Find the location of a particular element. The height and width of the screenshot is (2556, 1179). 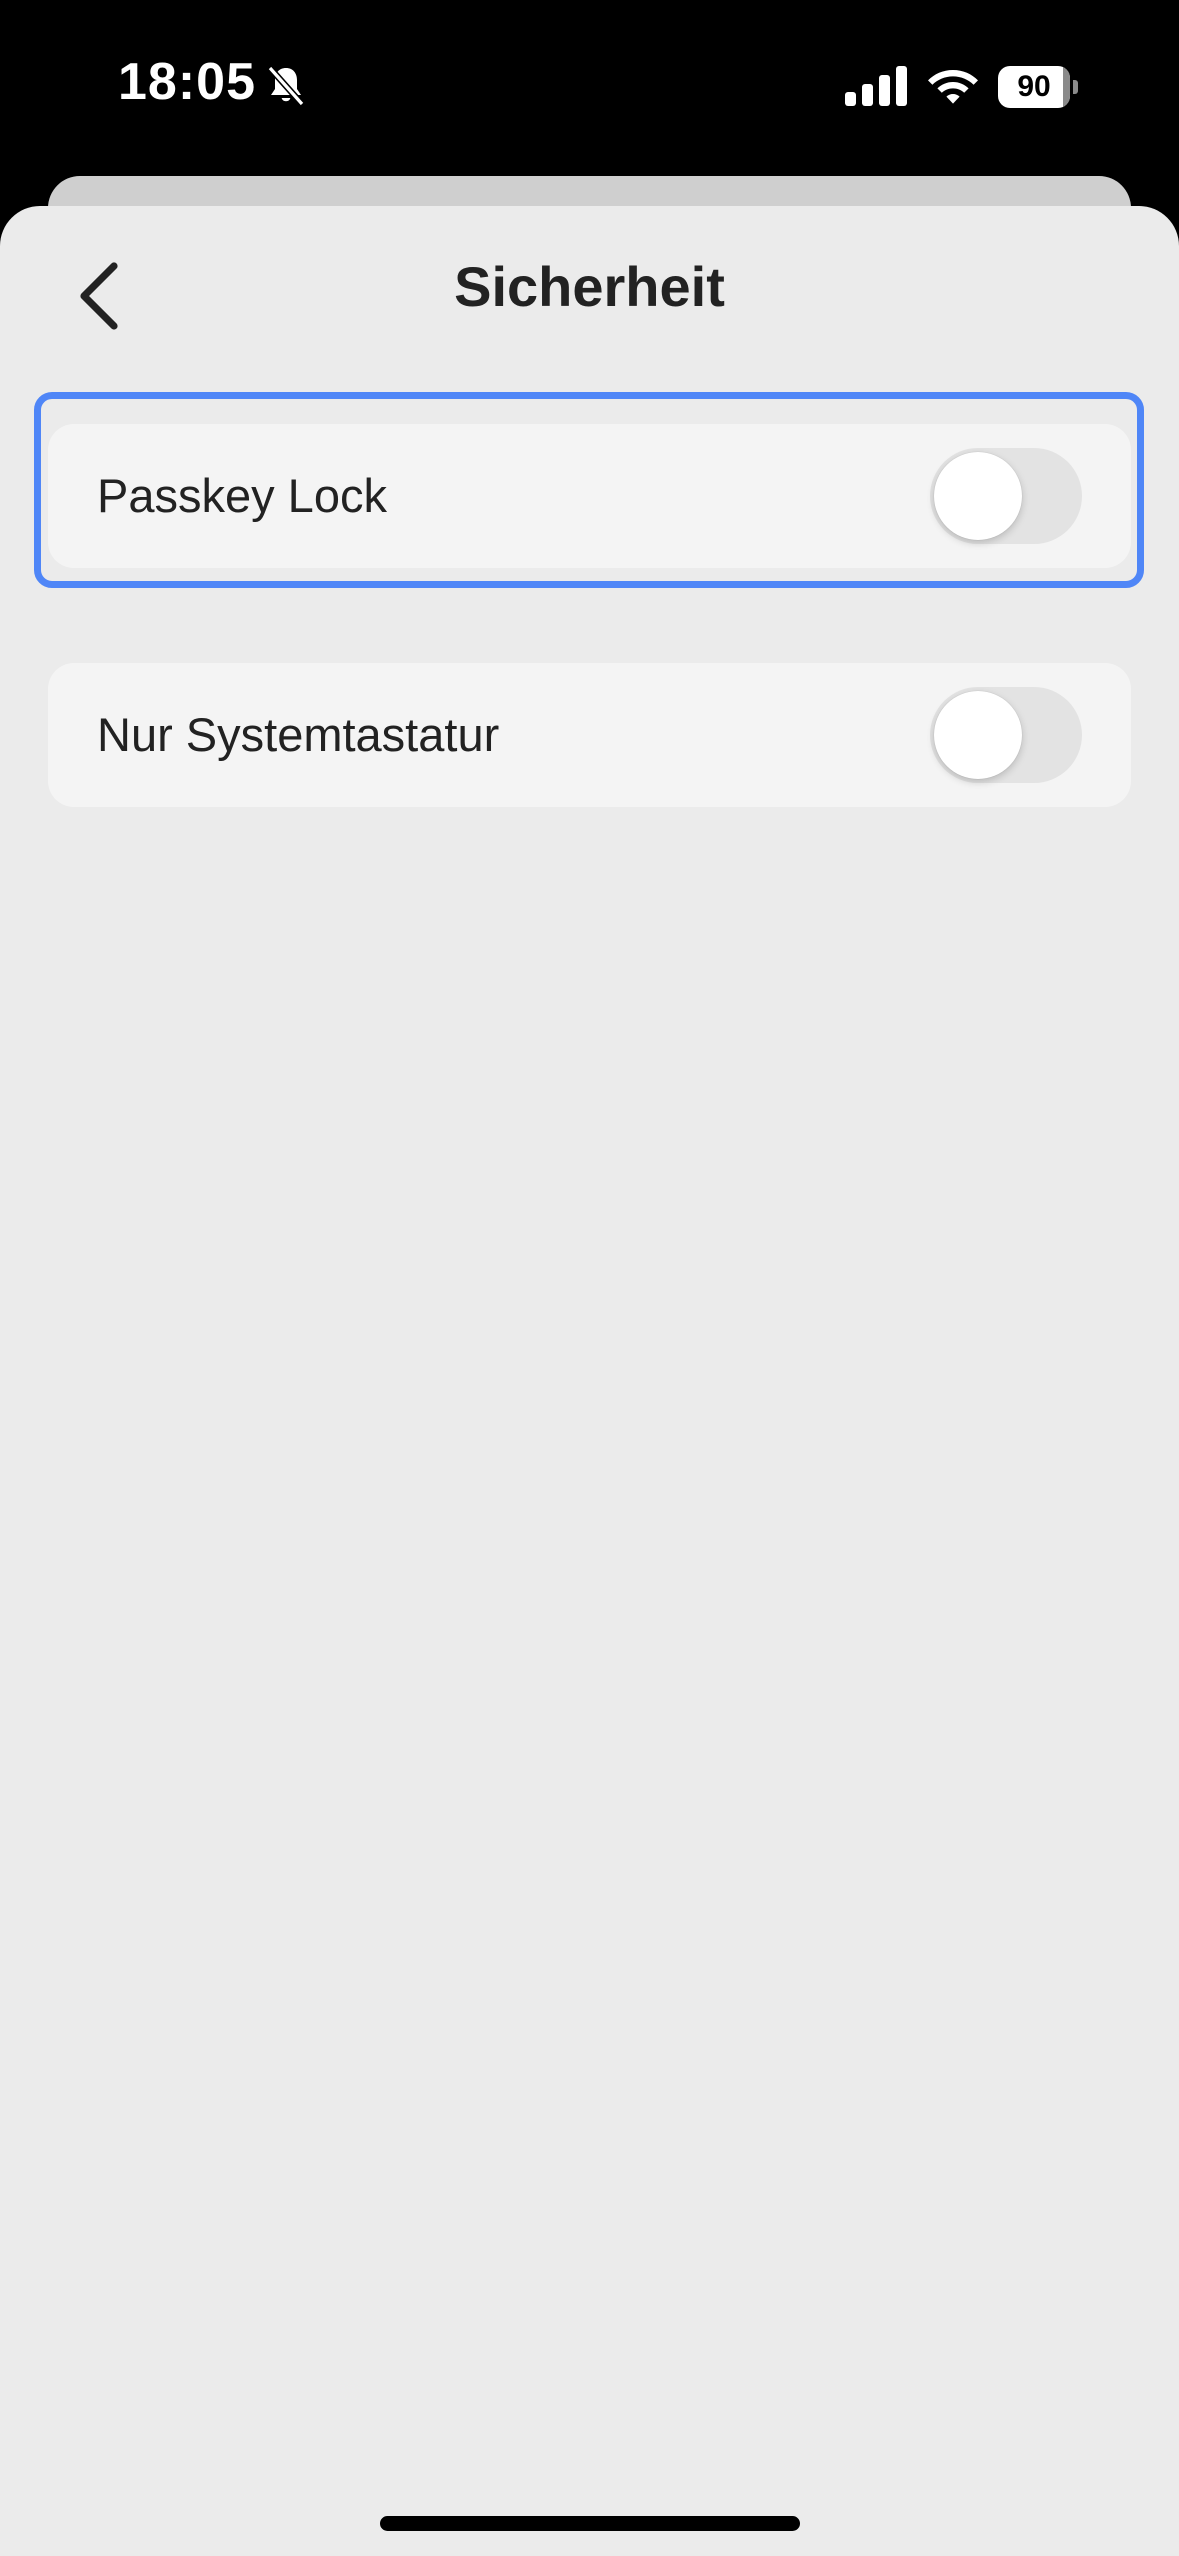

nav-bar: Sicherheit is located at coordinates (589, 291).